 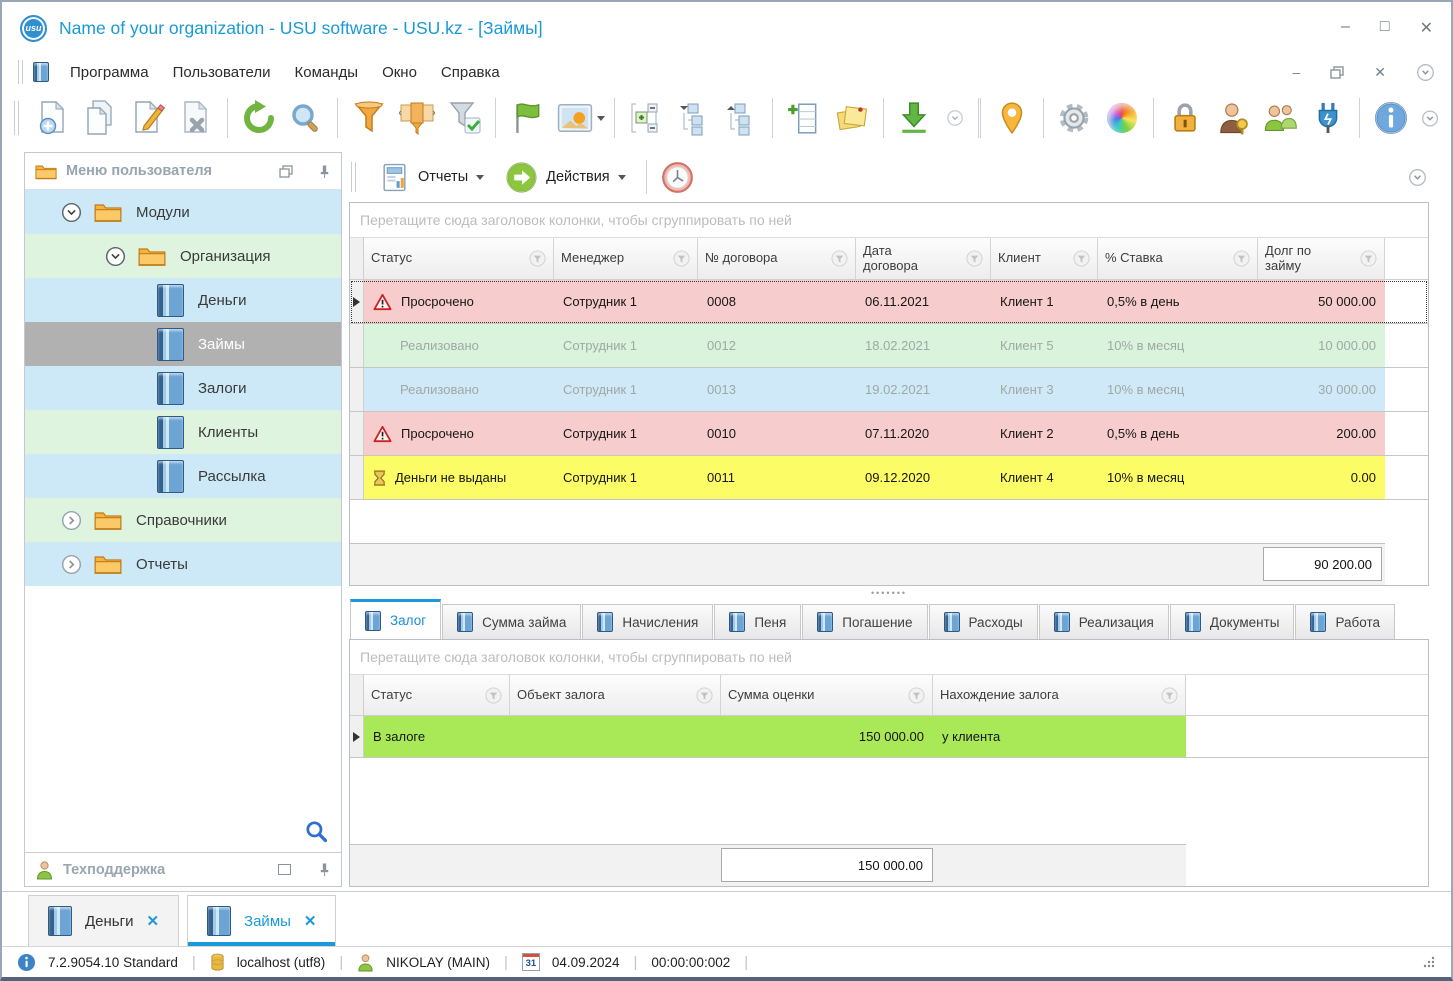 I want to click on collapse-tree-up-icon, so click(x=741, y=118).